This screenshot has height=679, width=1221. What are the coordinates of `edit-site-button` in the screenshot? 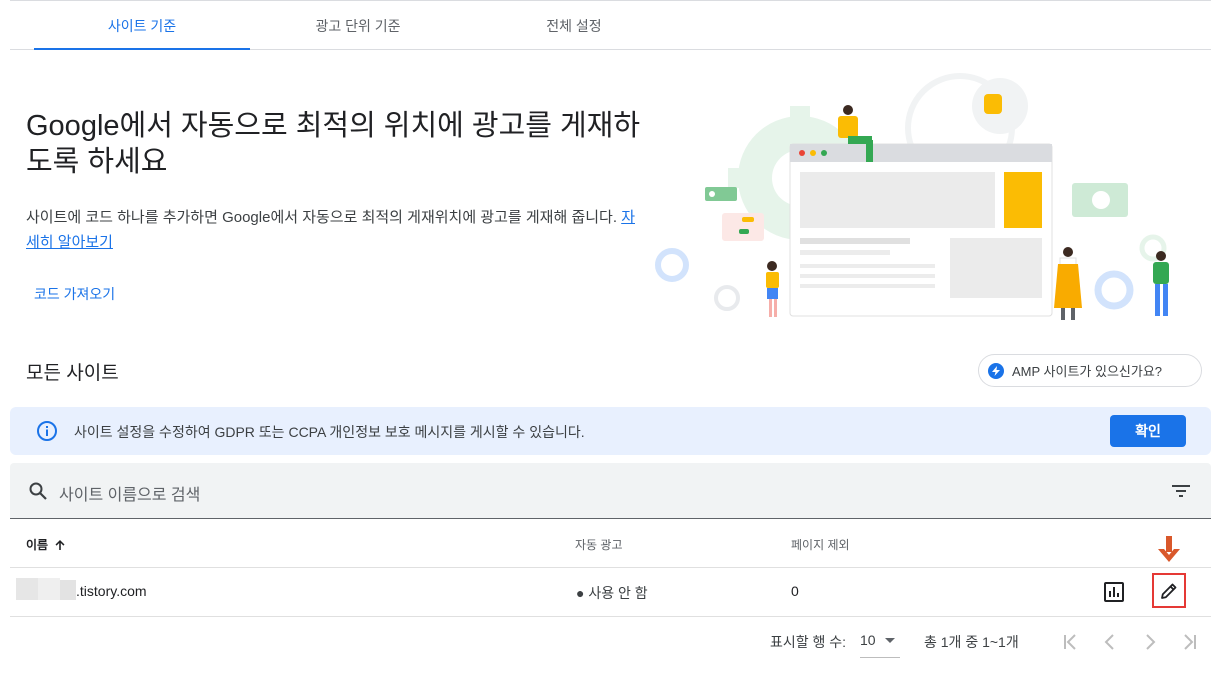 It's located at (1169, 590).